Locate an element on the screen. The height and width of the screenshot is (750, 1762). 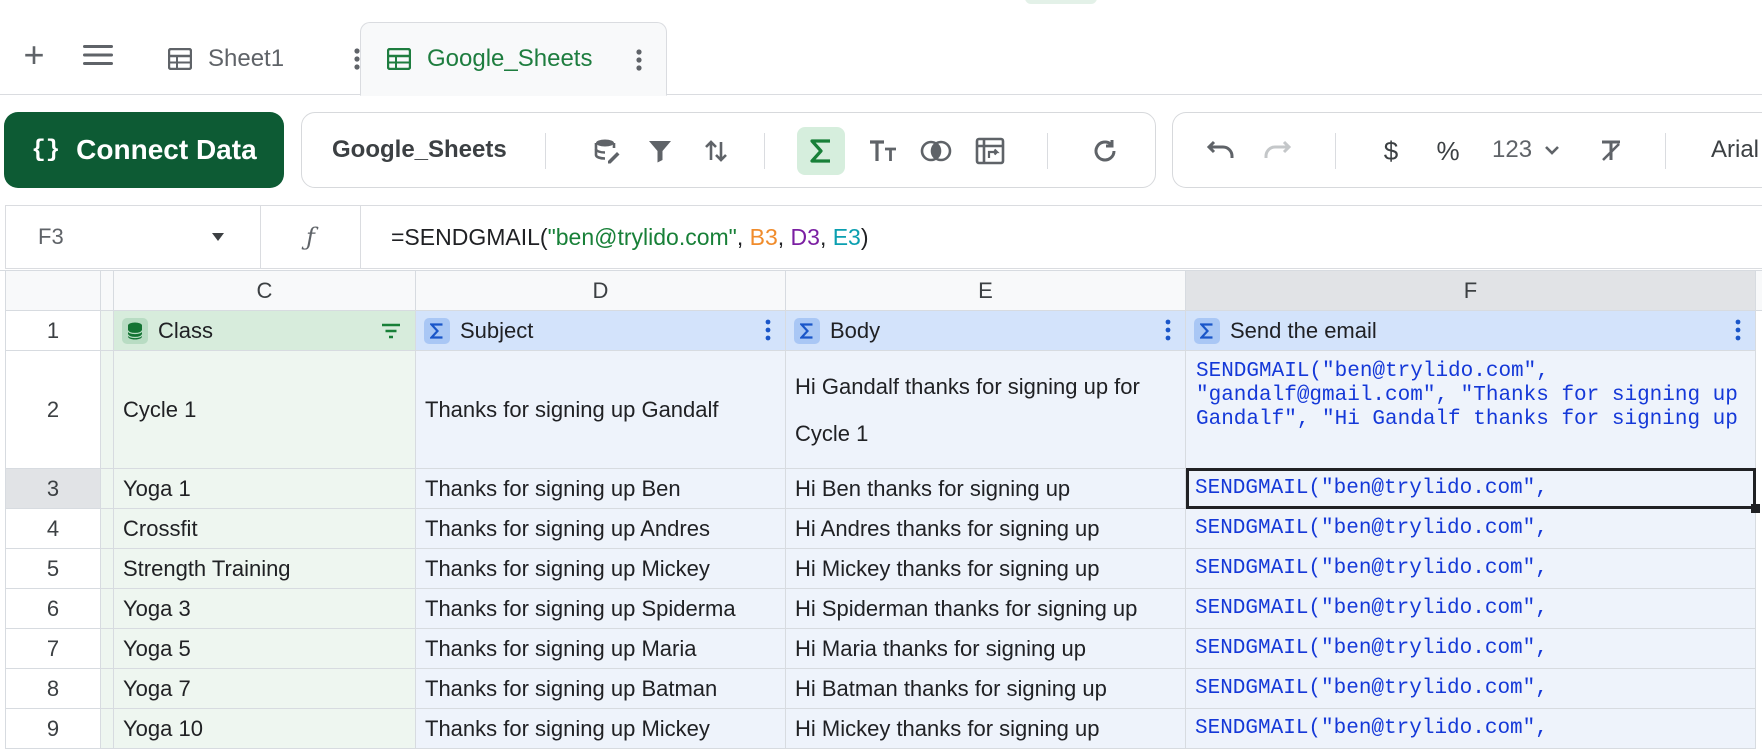
table-cell: Thanks for signing up Batman is located at coordinates (601, 689).